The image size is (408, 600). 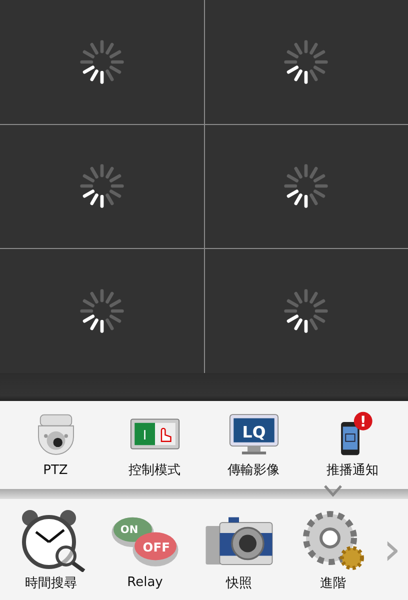 I want to click on quality-label: LQ, so click(x=254, y=432).